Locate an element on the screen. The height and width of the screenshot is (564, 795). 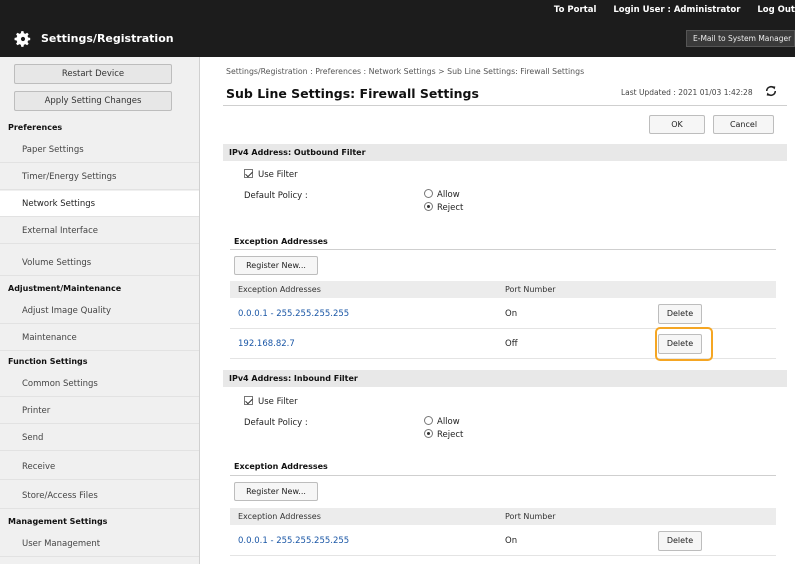
inbound-use-filter-label: Use Filter is located at coordinates (278, 402).